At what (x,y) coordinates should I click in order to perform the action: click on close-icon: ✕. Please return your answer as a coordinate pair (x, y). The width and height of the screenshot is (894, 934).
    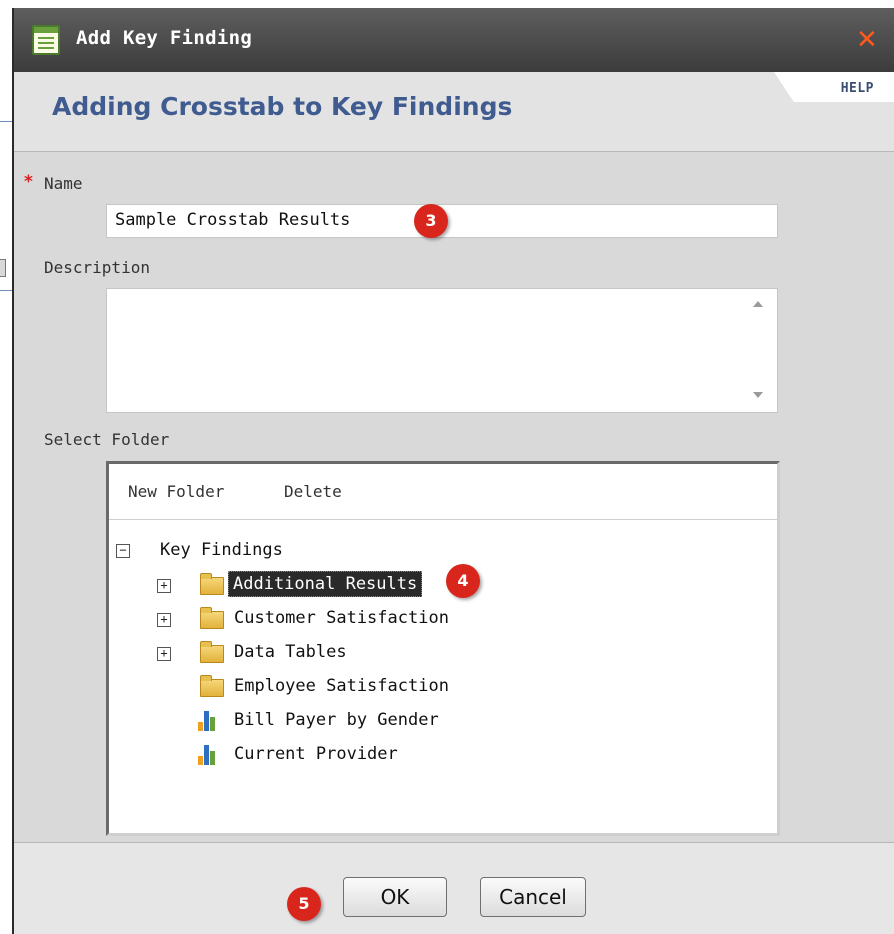
    Looking at the image, I should click on (867, 40).